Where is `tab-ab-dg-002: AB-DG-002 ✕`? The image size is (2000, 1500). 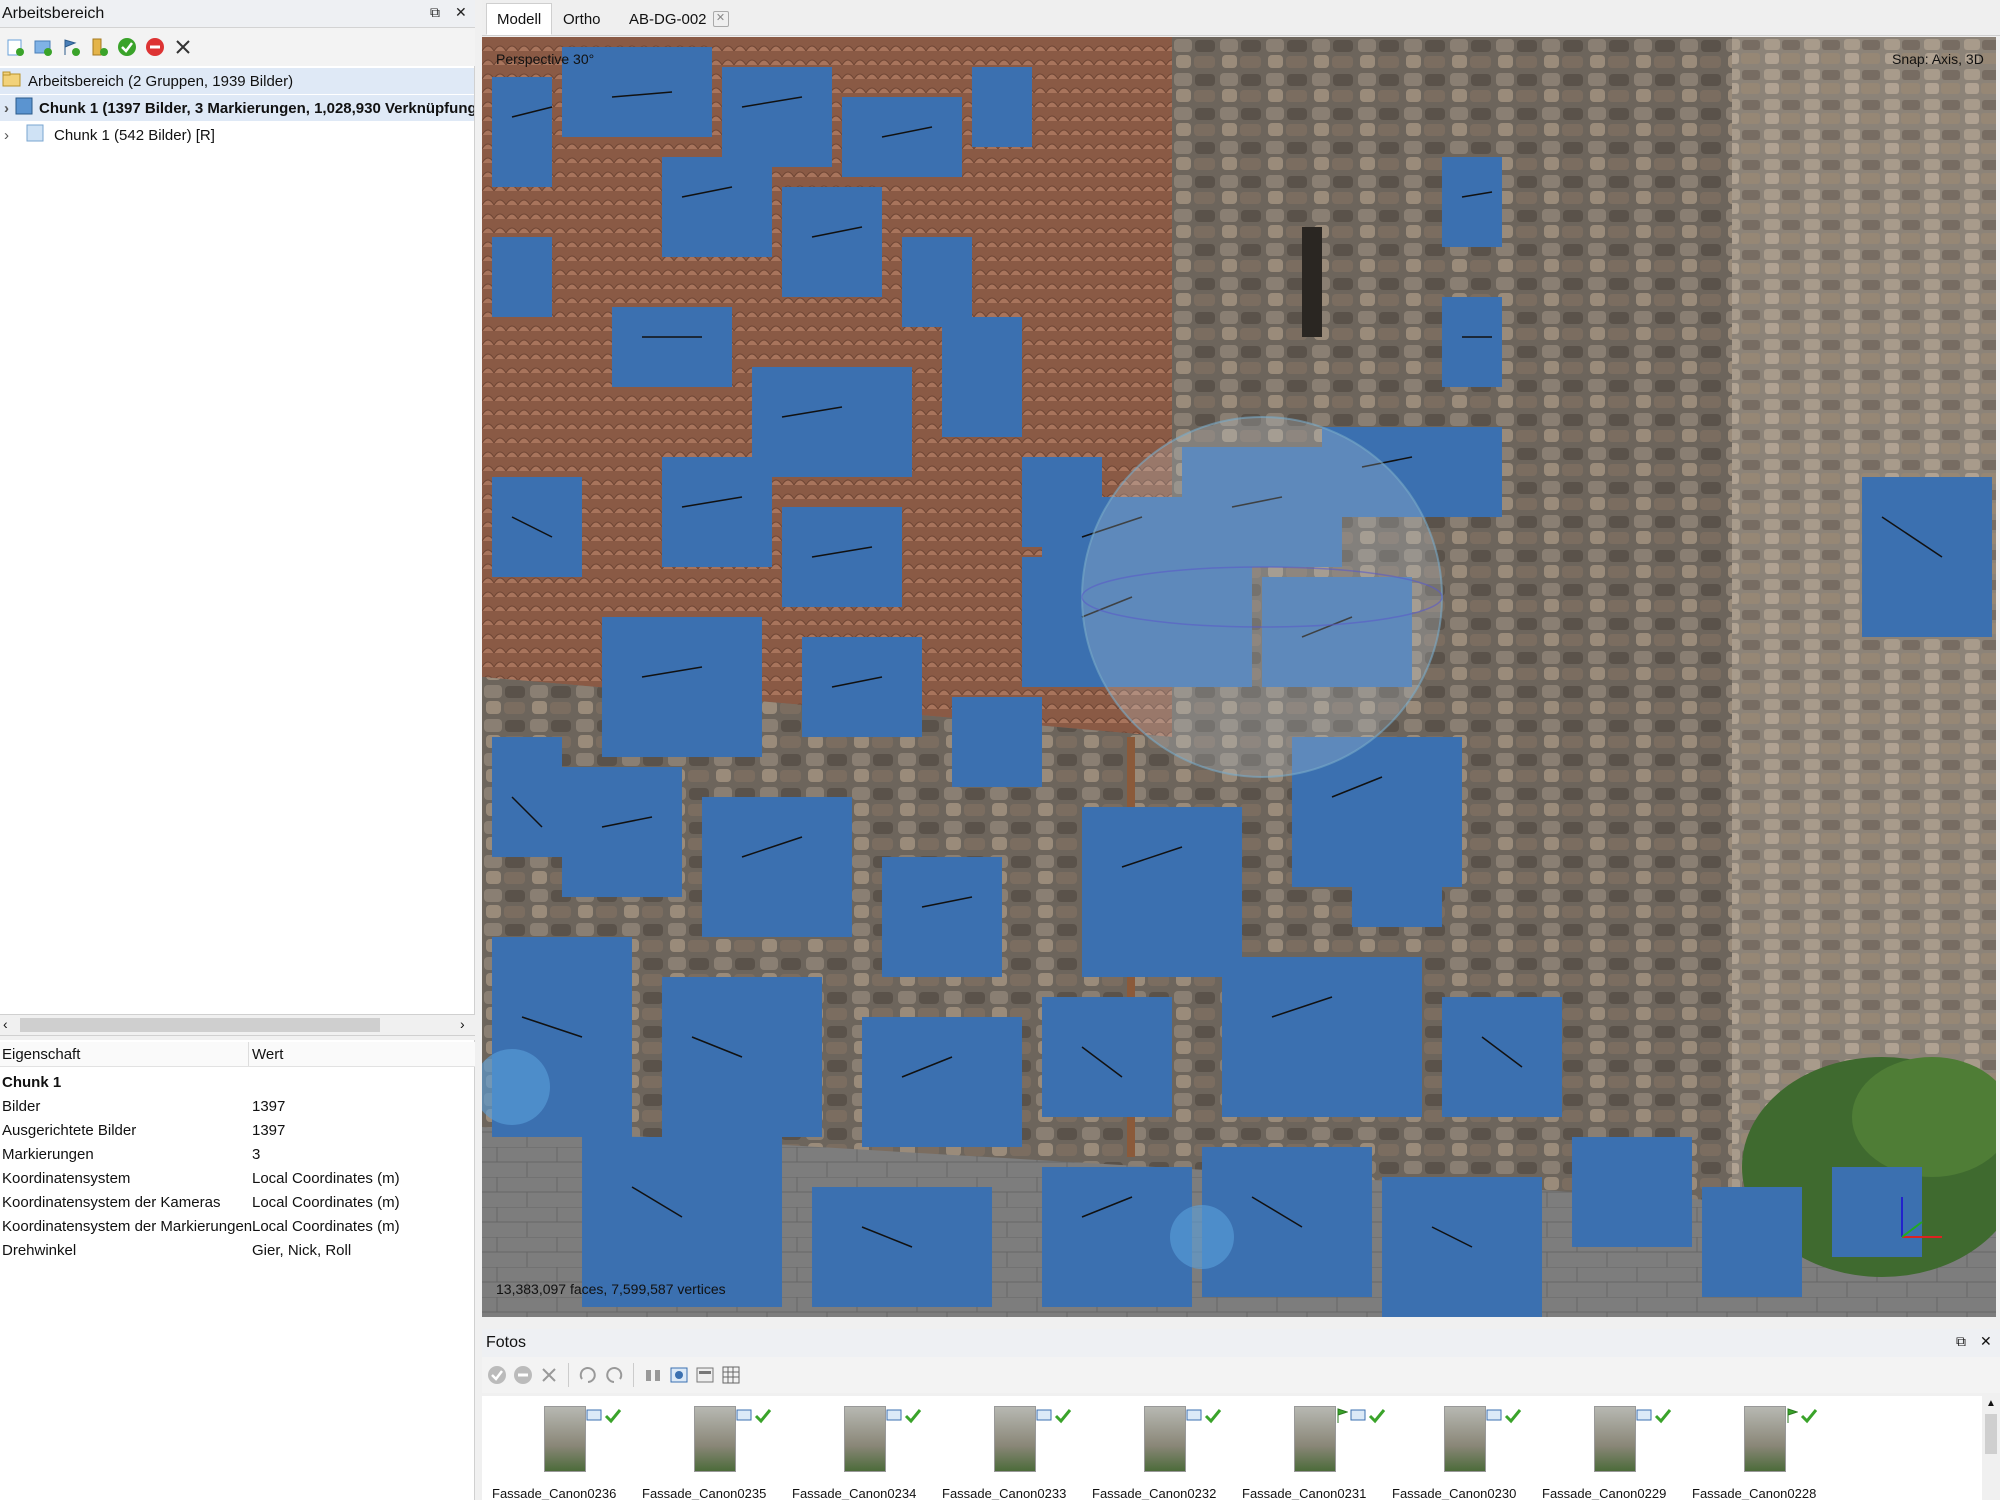 tab-ab-dg-002: AB-DG-002 ✕ is located at coordinates (679, 19).